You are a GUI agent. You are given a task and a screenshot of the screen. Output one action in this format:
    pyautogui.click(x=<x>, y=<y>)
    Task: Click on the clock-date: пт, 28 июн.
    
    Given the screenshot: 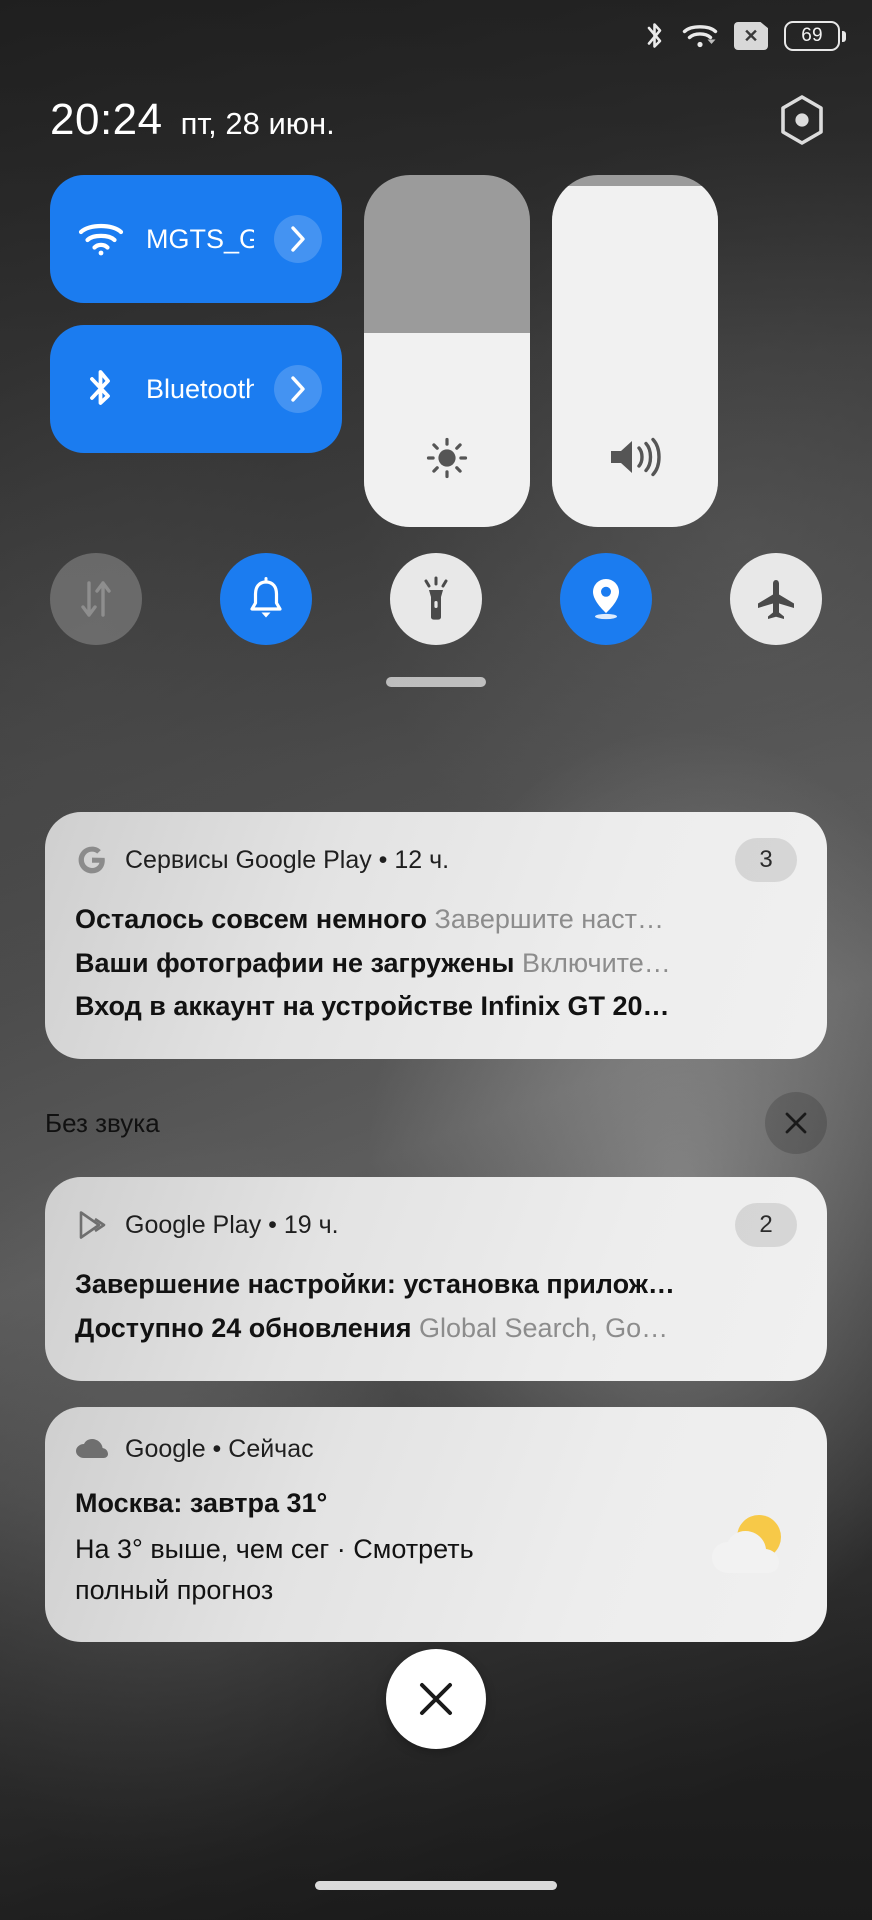 What is the action you would take?
    pyautogui.click(x=258, y=124)
    